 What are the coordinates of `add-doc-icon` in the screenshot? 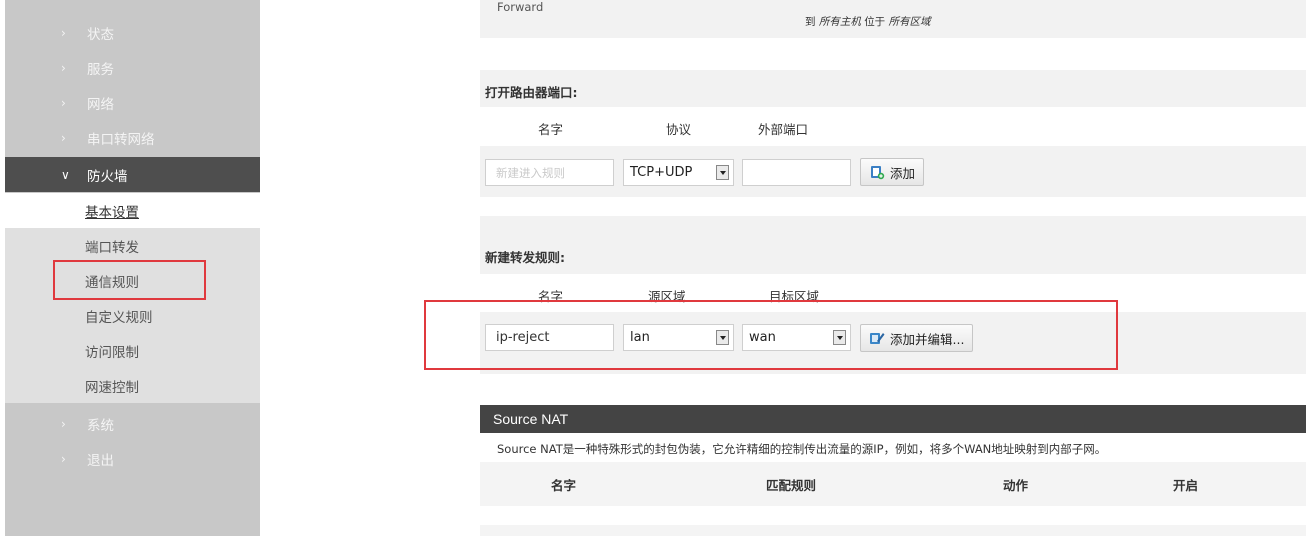 It's located at (878, 173).